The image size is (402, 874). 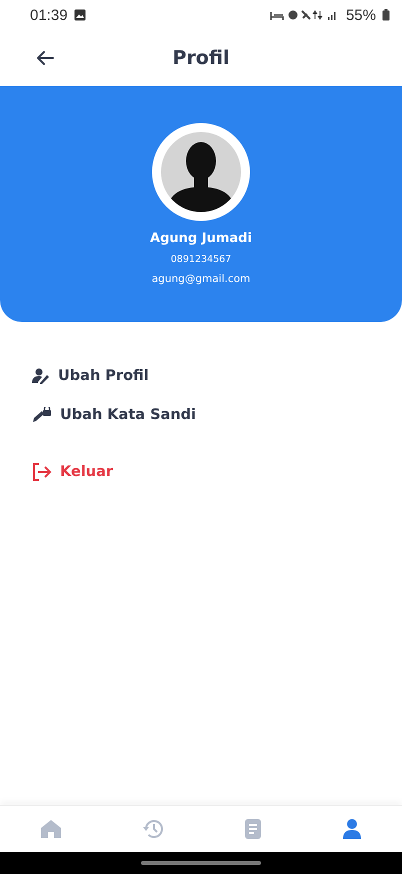 What do you see at coordinates (352, 829) in the screenshot?
I see `profile-tab` at bounding box center [352, 829].